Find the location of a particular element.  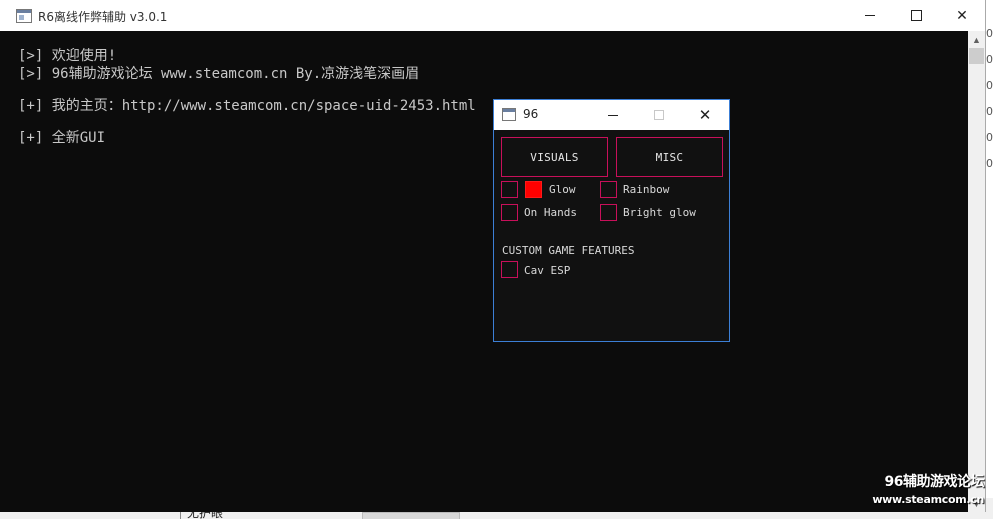

console-window-title: R6离线作弊辅助 v3.0.1 is located at coordinates (103, 17).